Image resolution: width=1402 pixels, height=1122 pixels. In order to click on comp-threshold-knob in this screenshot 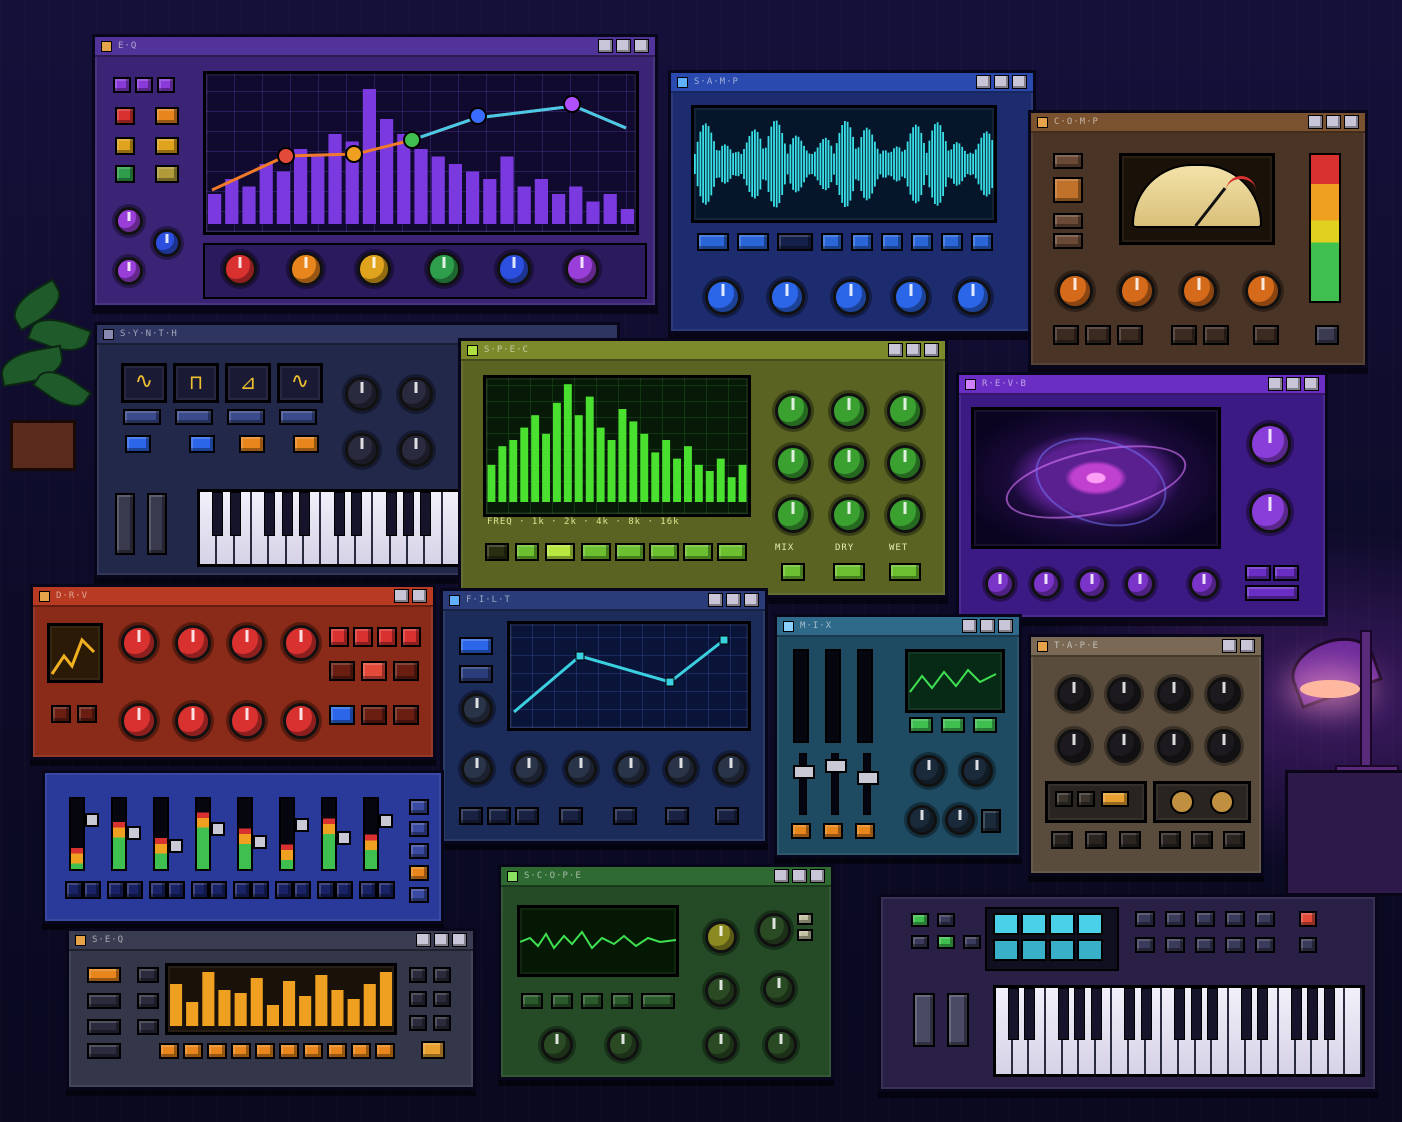, I will do `click(1075, 291)`.